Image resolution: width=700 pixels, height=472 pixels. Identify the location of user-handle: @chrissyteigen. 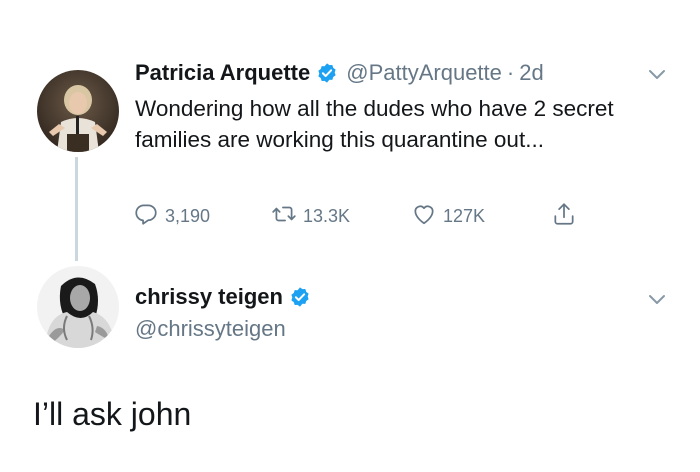
(210, 329).